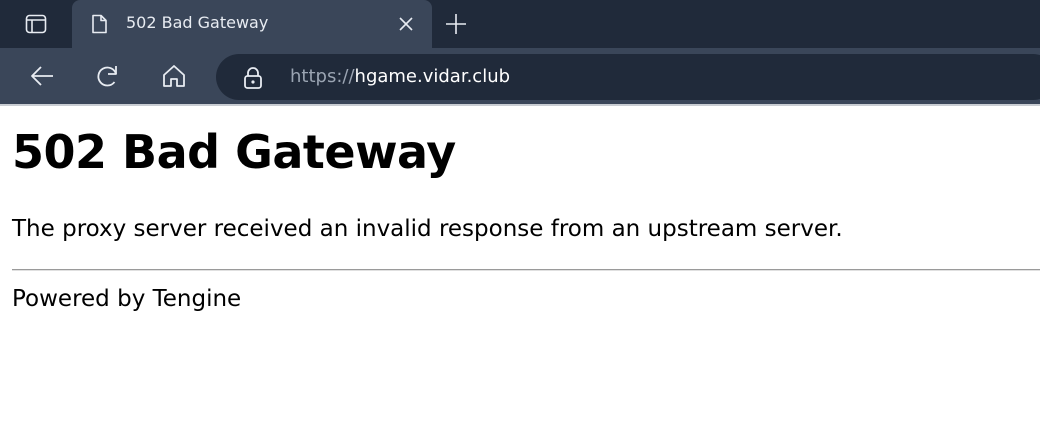  Describe the element at coordinates (456, 24) in the screenshot. I see `plus-icon` at that location.